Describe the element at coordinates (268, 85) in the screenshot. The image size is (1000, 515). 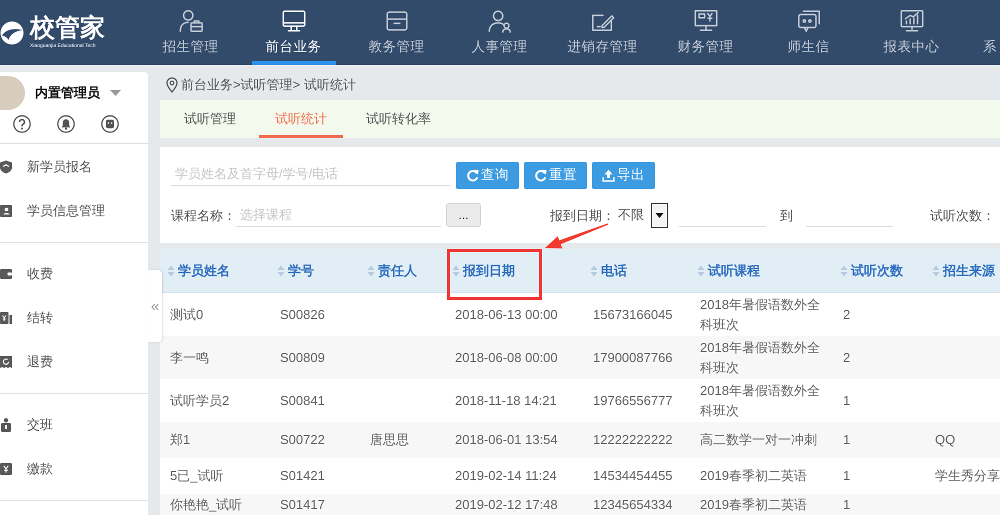
I see `breadcrumb-text: 前台业务>试听管理> 试听统计` at that location.